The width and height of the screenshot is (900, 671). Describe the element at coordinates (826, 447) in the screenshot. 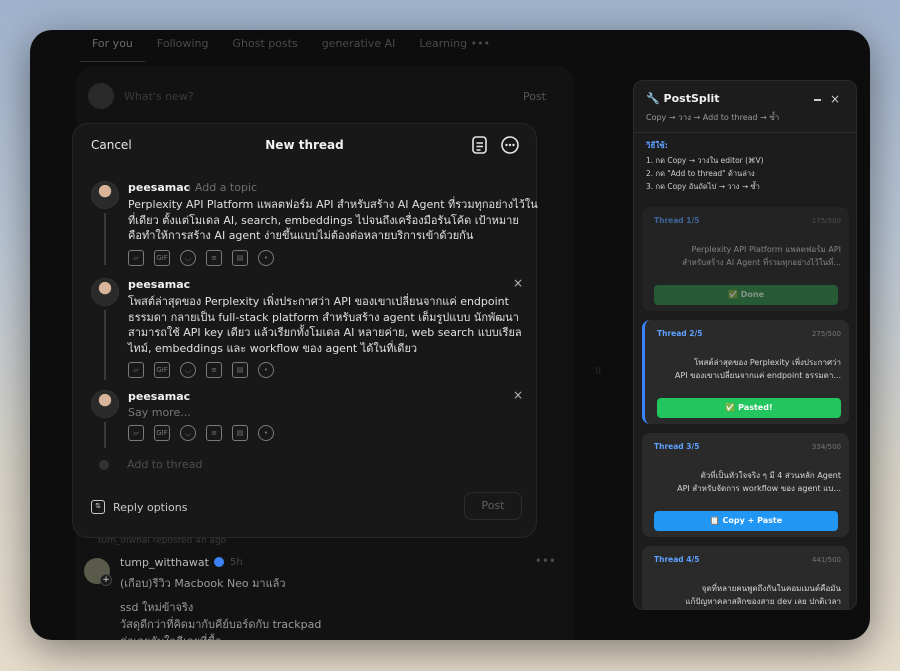

I see `char-count: 334/500` at that location.